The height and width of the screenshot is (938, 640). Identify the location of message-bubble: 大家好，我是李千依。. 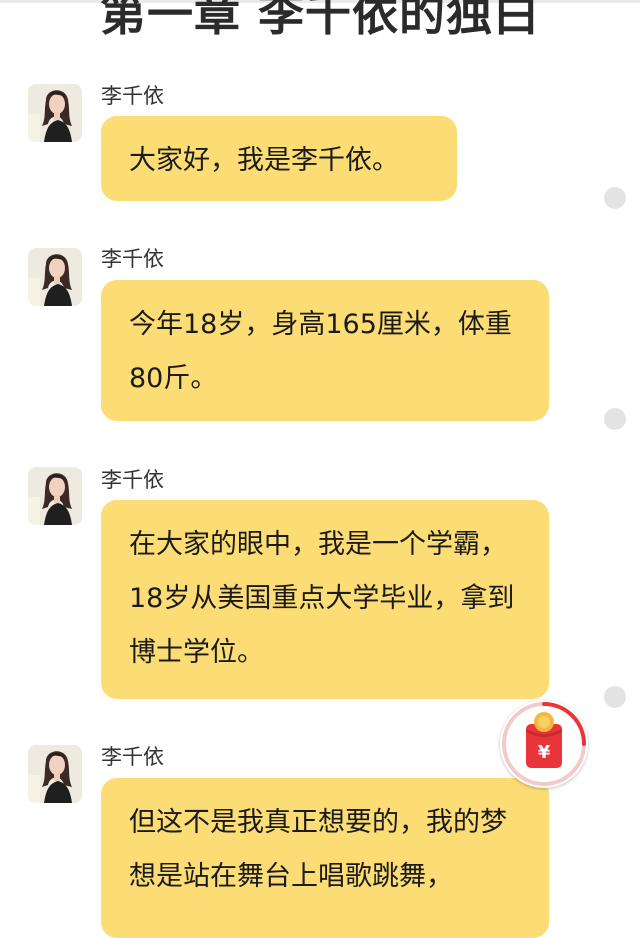
(279, 158).